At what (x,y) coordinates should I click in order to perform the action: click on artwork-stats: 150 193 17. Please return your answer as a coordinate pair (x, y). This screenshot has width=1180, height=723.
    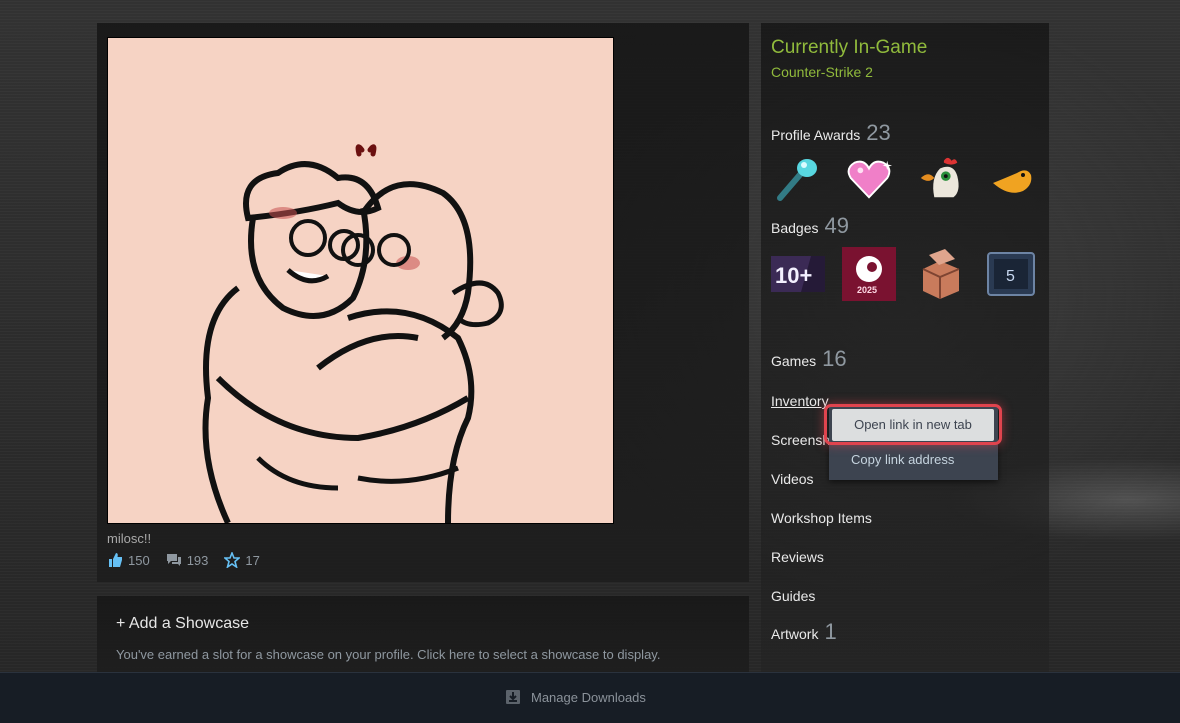
    Looking at the image, I should click on (191, 560).